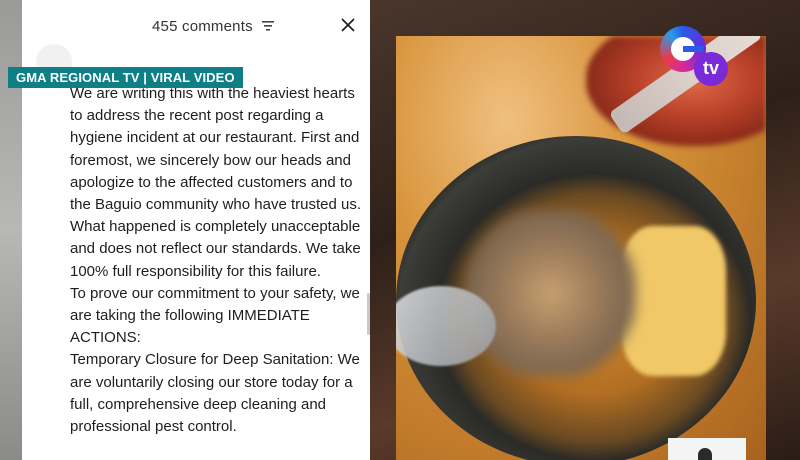 The height and width of the screenshot is (460, 800). Describe the element at coordinates (711, 69) in the screenshot. I see `gtv-logo-text: tv` at that location.